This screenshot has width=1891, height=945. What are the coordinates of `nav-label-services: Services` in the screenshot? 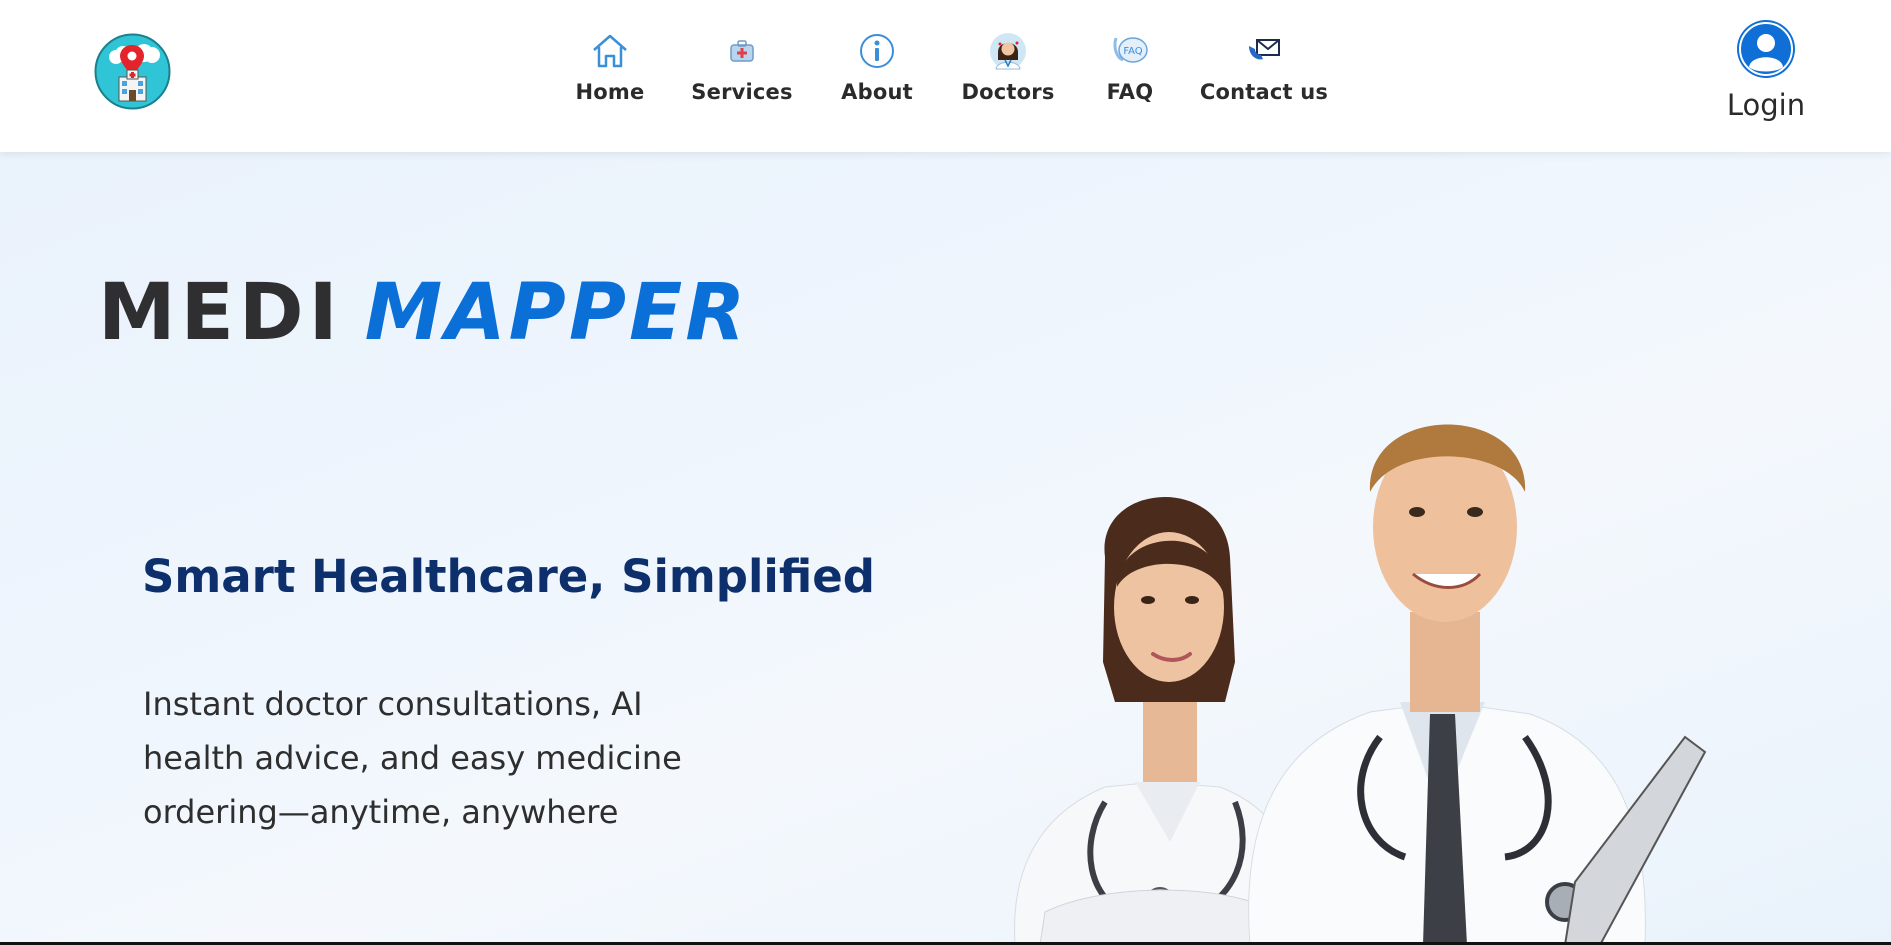 It's located at (742, 92).